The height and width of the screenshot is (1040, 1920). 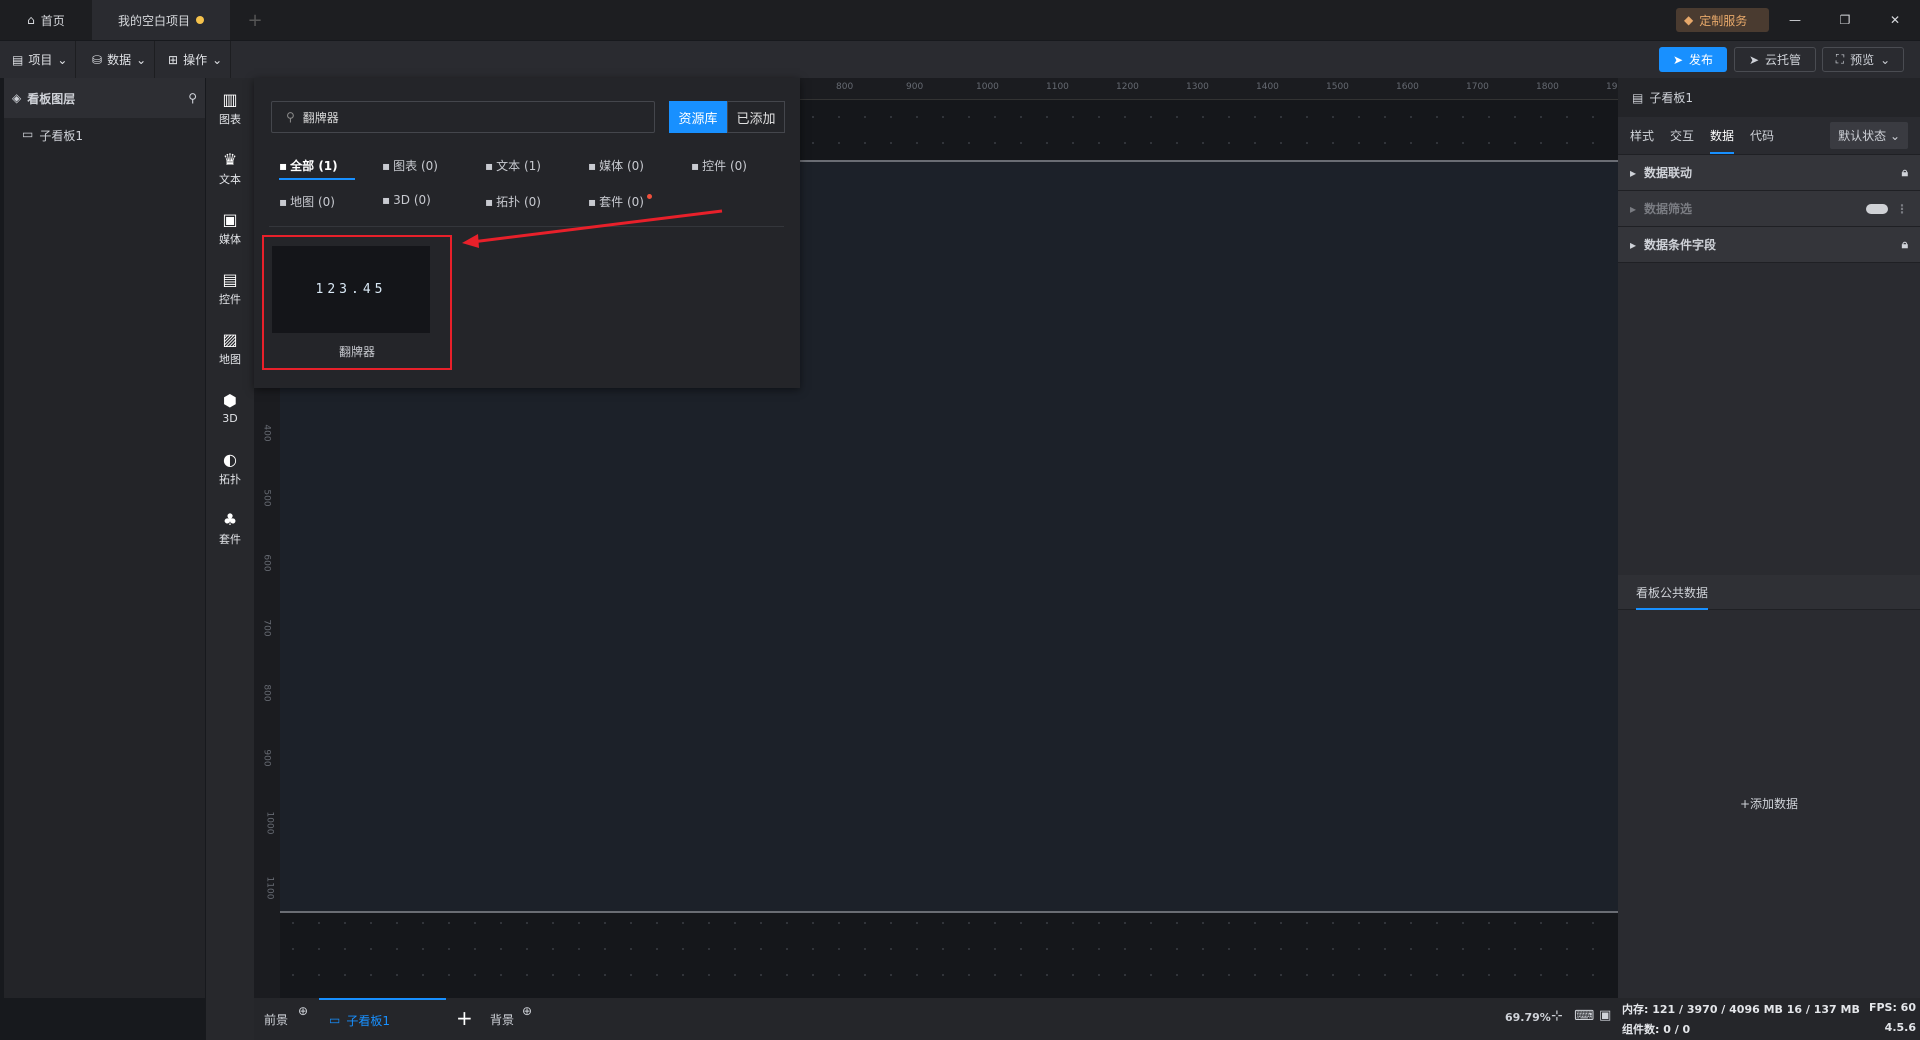 I want to click on project-menu: ▤ 项目 ⌄, so click(x=40, y=59).